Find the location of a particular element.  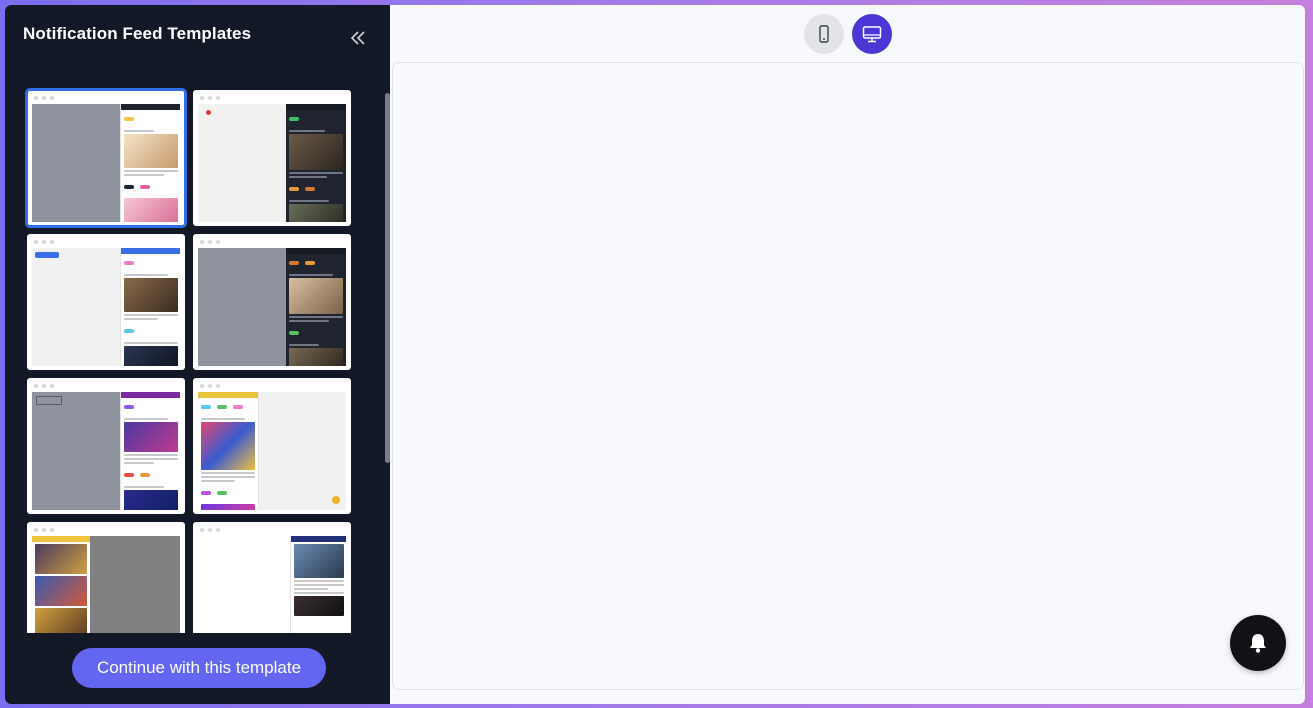

notification-bell-button is located at coordinates (1258, 643).